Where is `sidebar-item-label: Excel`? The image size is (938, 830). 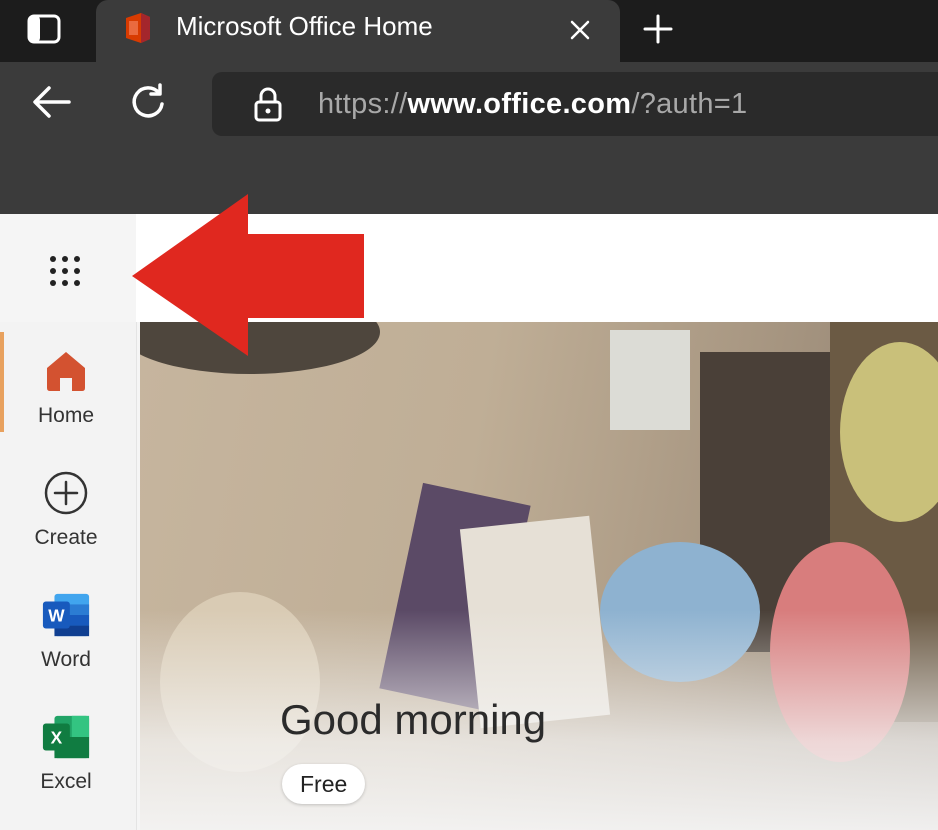
sidebar-item-label: Excel is located at coordinates (66, 781).